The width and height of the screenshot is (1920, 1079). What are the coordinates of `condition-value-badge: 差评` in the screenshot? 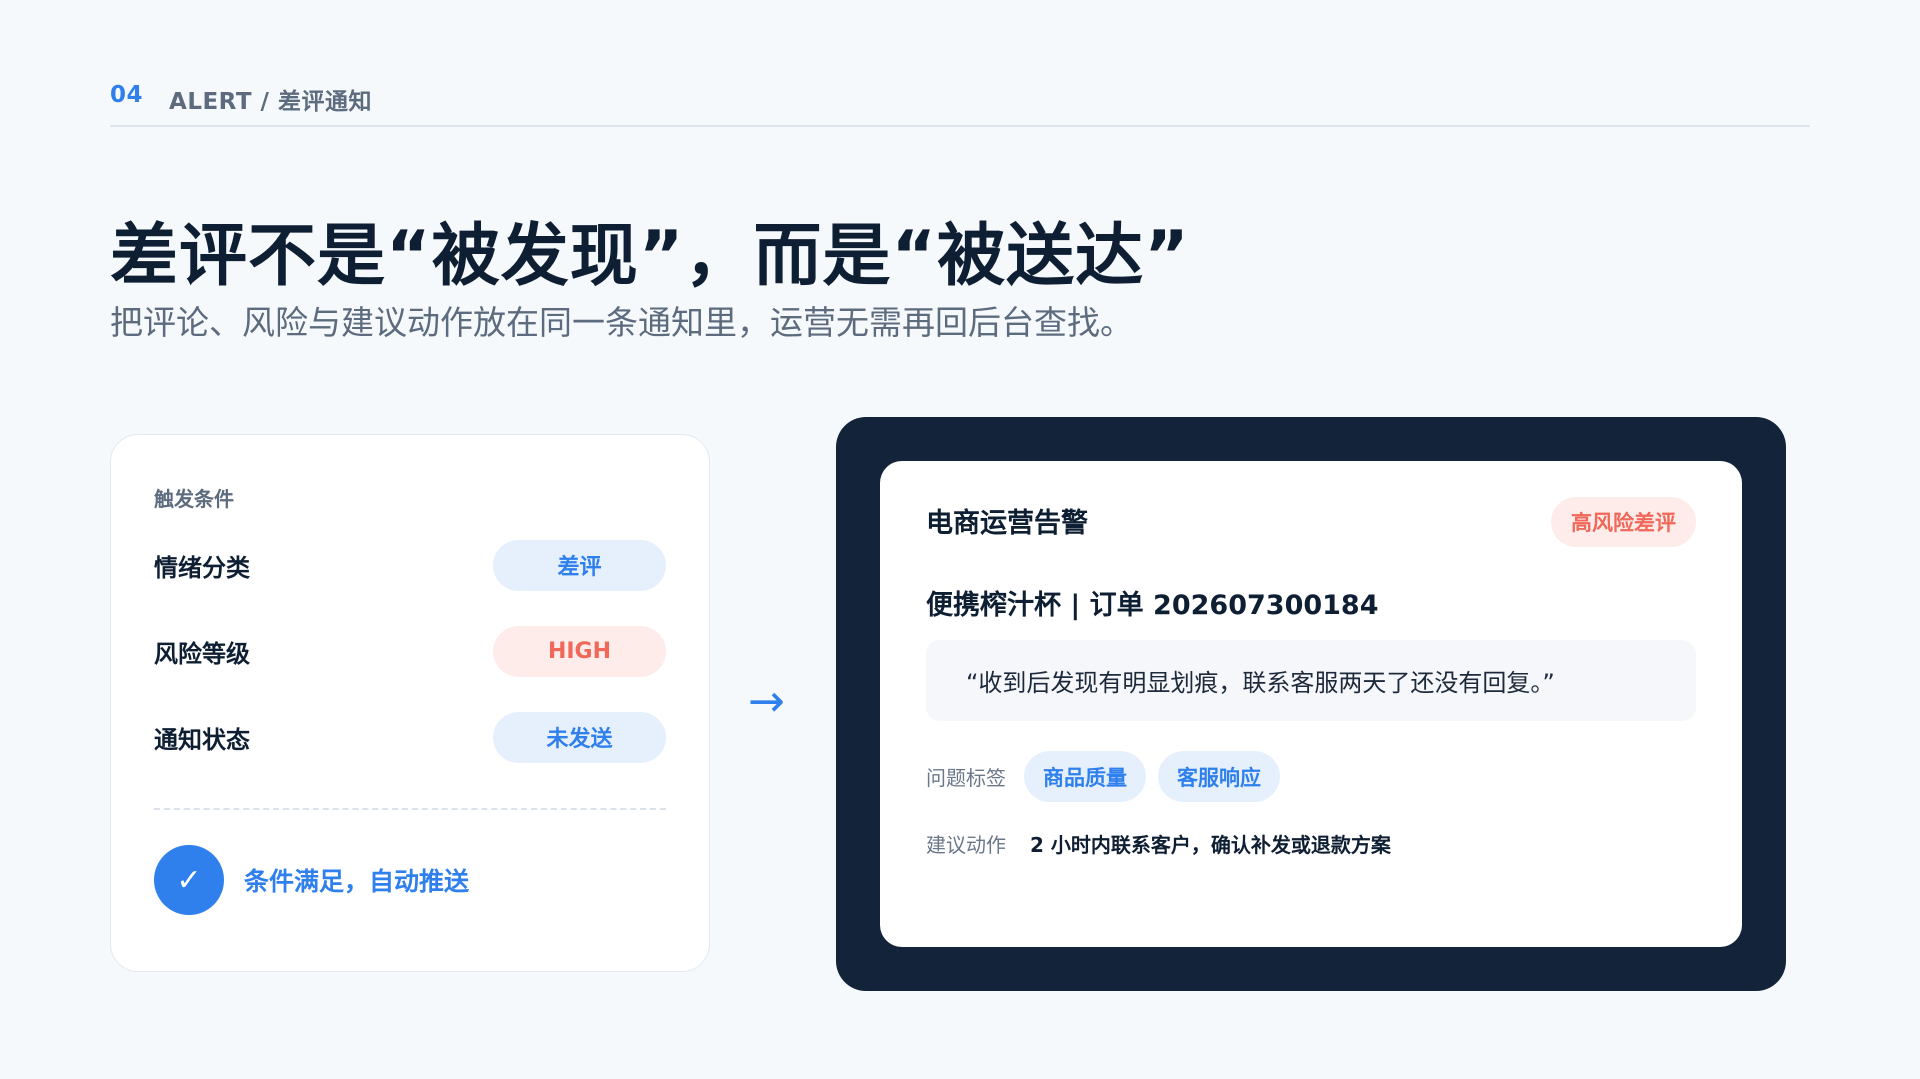 It's located at (579, 565).